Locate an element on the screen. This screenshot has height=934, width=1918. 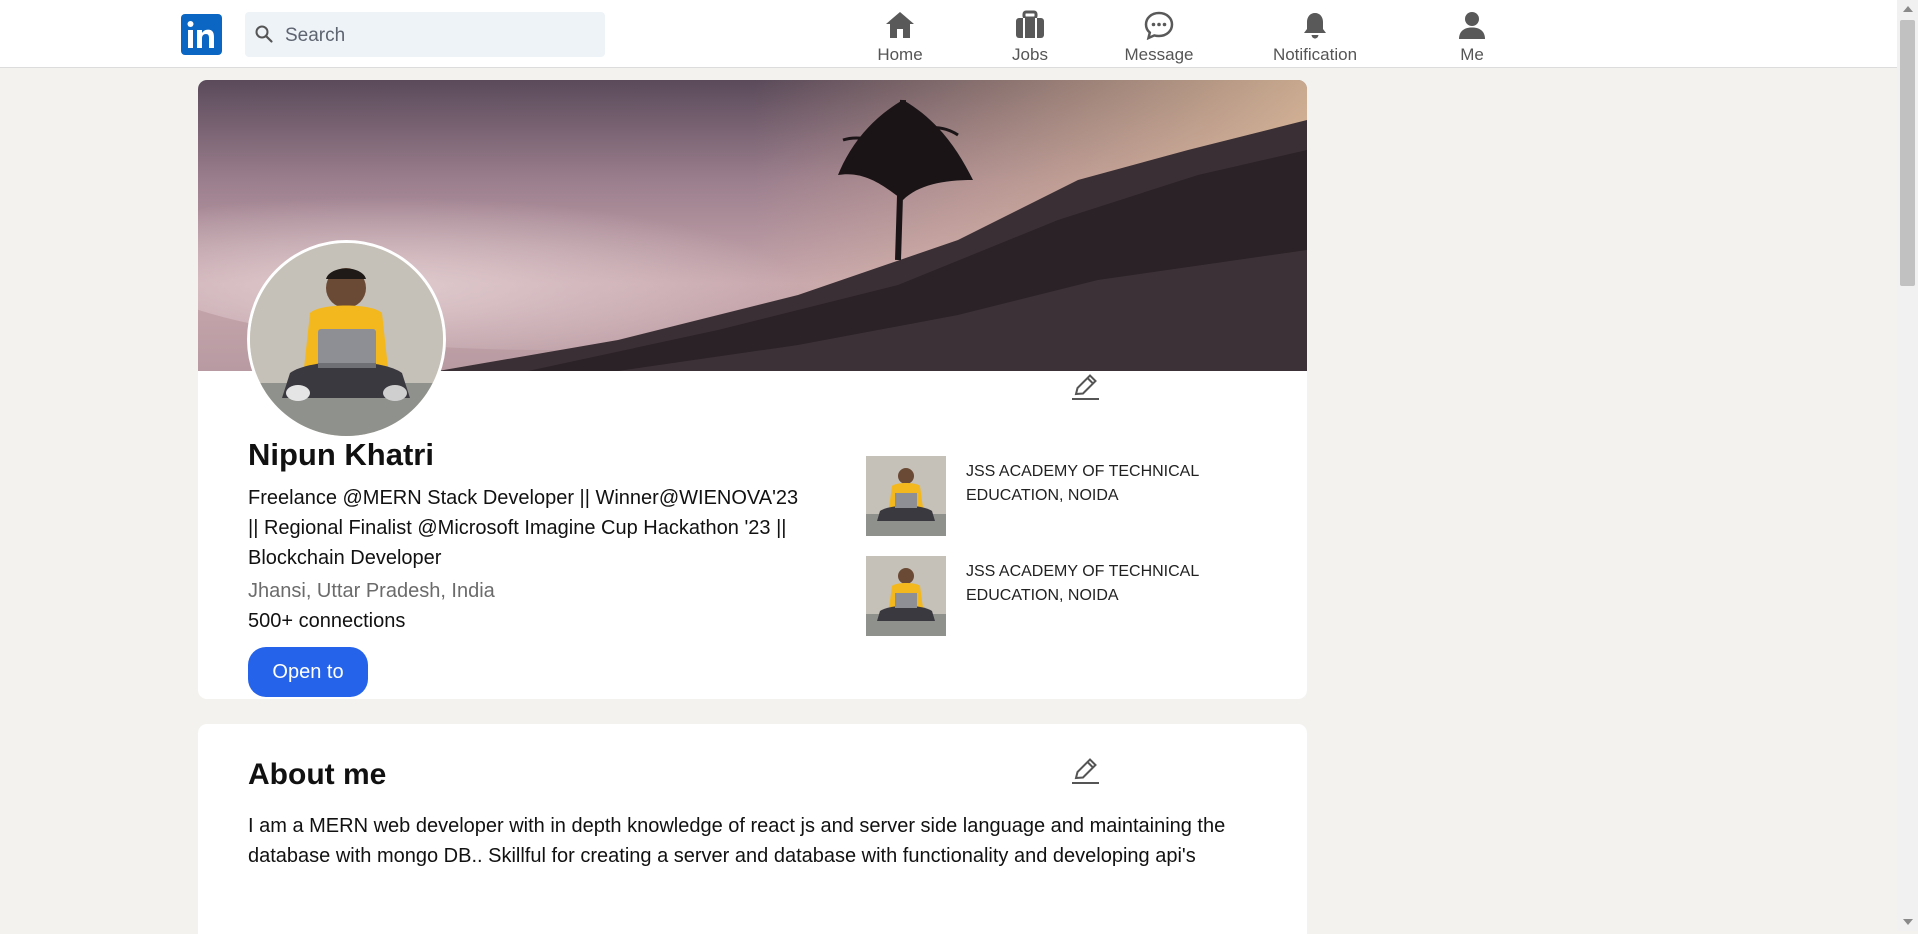
page-scrollbar is located at coordinates (1907, 465).